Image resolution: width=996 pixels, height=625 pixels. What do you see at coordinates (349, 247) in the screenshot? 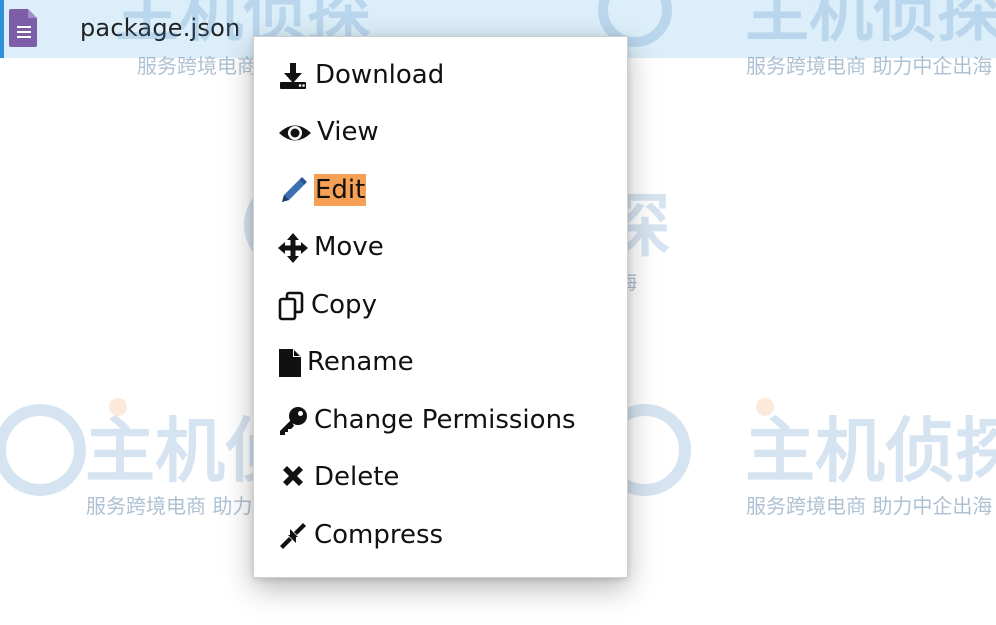
I see `menu-item-label: Move` at bounding box center [349, 247].